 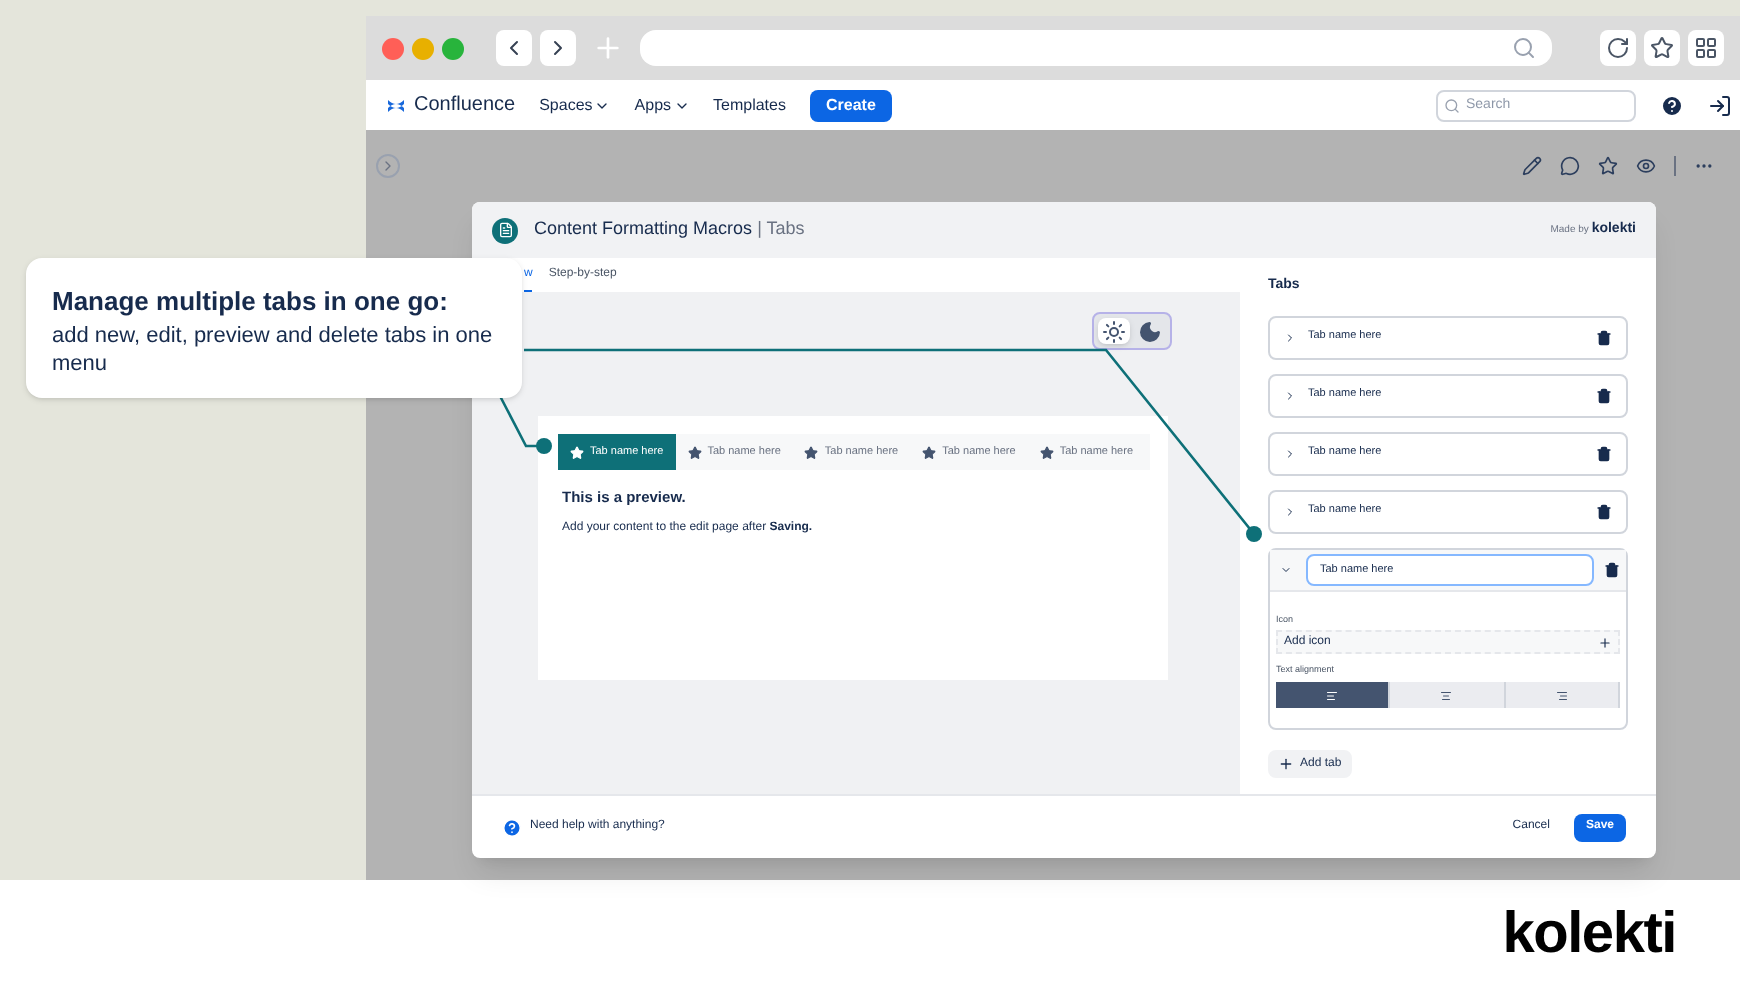 I want to click on nav-menu: Spaces, so click(x=575, y=105).